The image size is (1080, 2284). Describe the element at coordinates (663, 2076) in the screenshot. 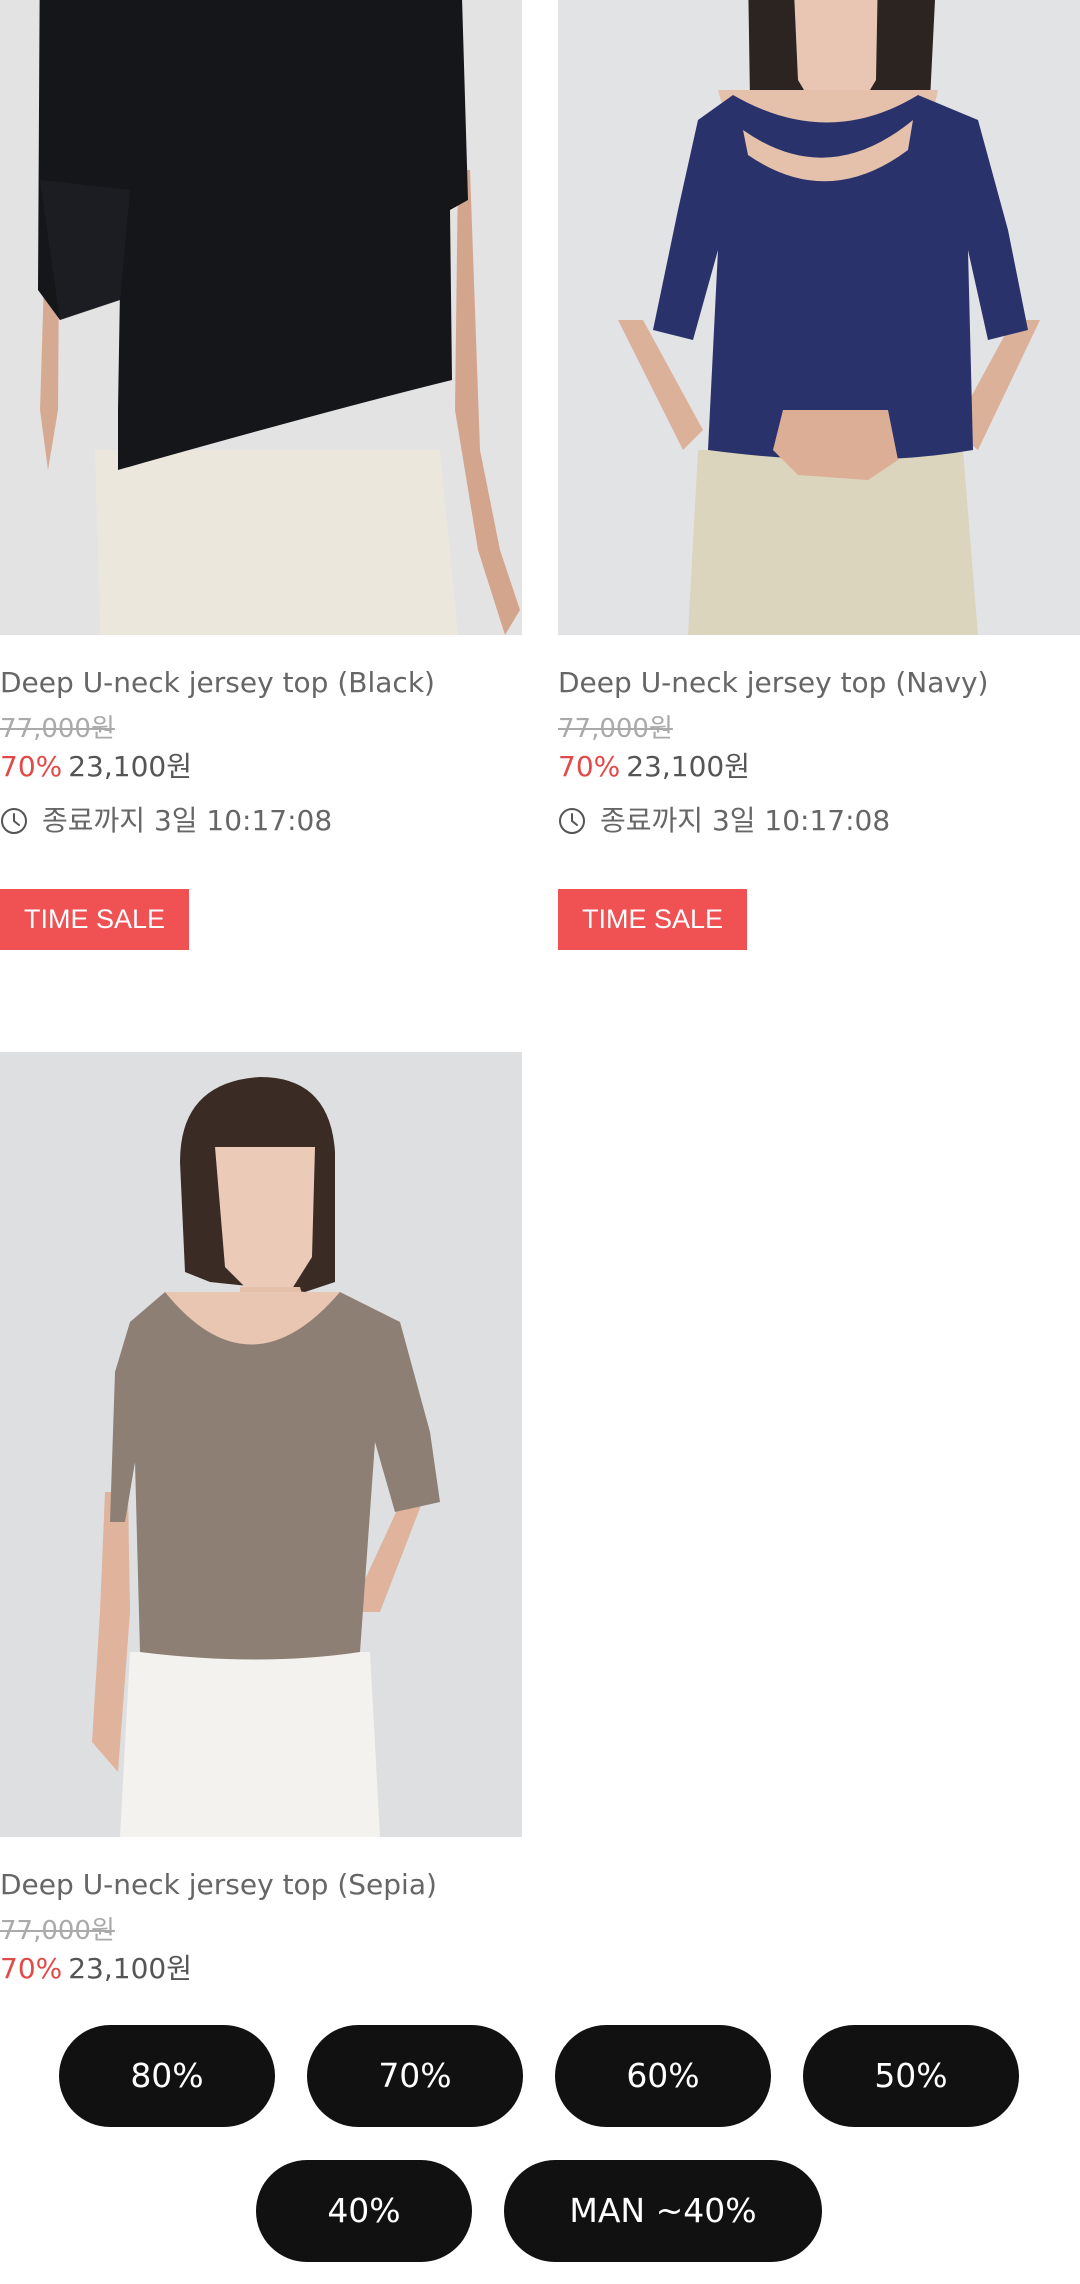

I see `filter-60-button: 60%` at that location.